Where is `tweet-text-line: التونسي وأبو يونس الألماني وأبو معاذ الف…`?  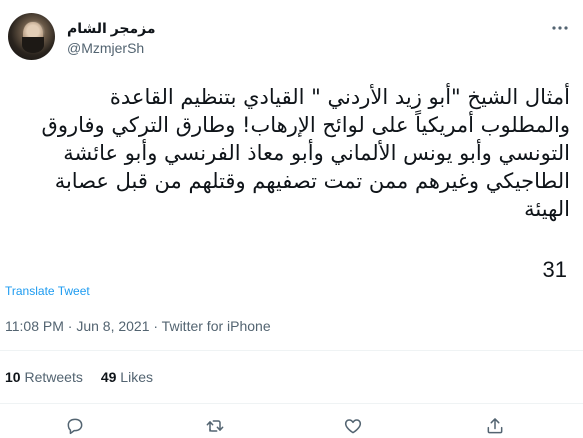 tweet-text-line: التونسي وأبو يونس الألماني وأبو معاذ الف… is located at coordinates (316, 153).